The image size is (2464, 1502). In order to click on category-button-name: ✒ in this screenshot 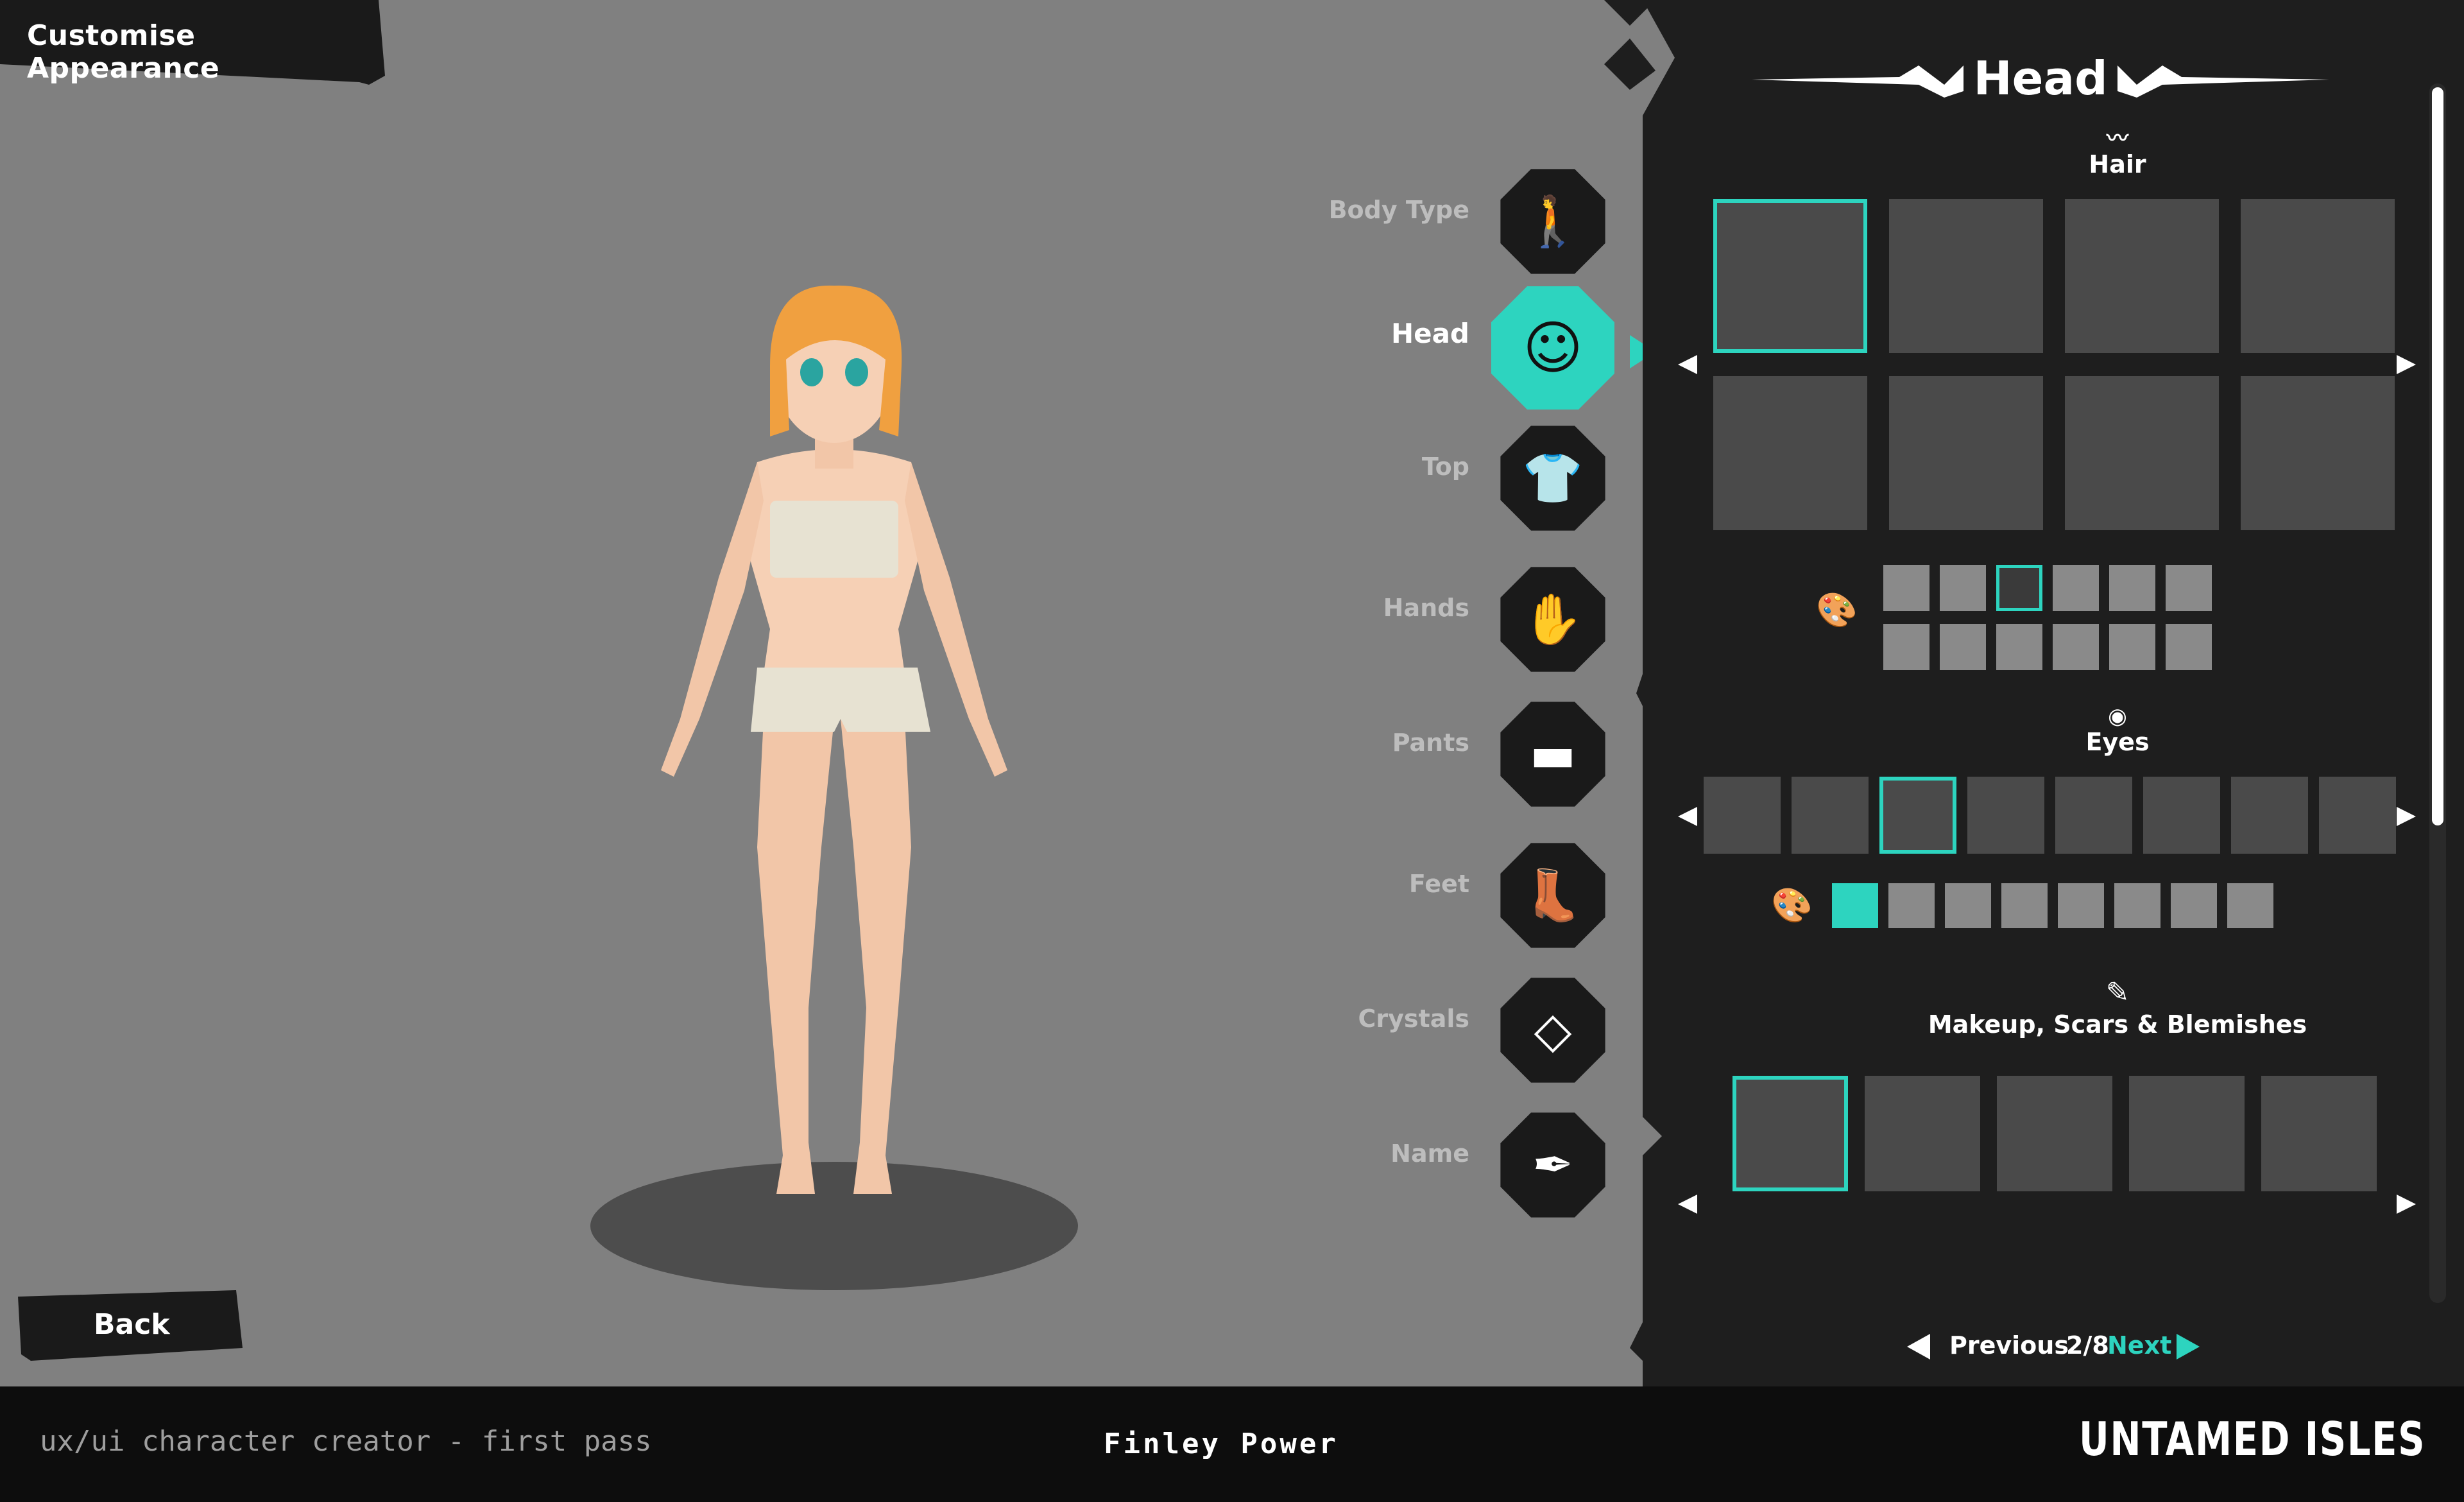, I will do `click(1552, 1165)`.